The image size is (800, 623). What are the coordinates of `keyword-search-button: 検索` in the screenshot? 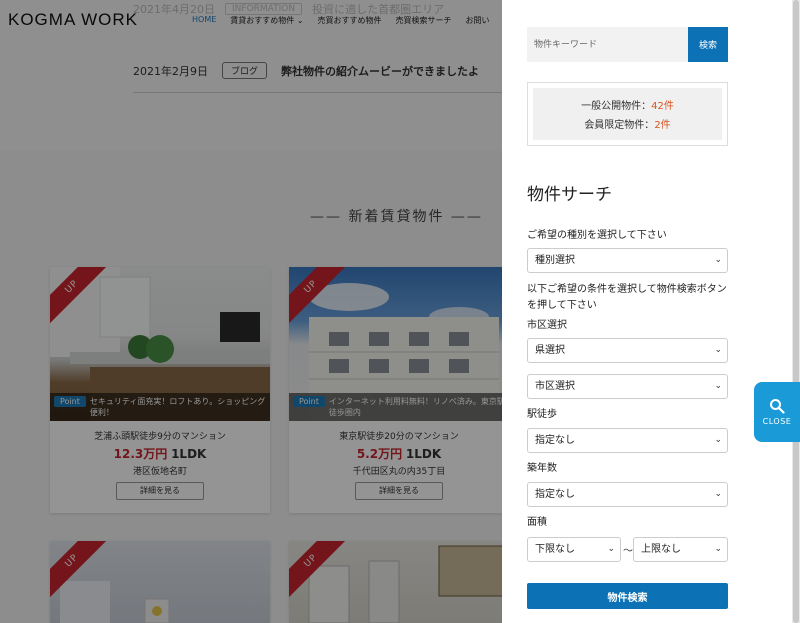 It's located at (708, 44).